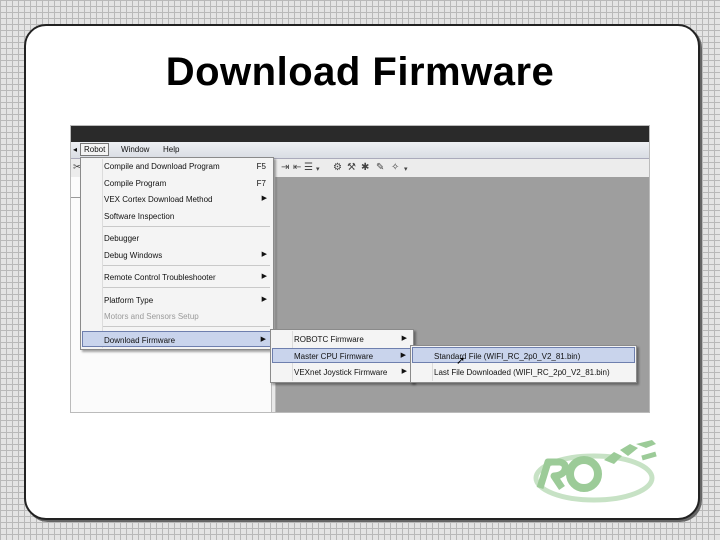 The image size is (720, 540). I want to click on menu-item-download-method: VEX Cortex Download Method ▶, so click(177, 199).